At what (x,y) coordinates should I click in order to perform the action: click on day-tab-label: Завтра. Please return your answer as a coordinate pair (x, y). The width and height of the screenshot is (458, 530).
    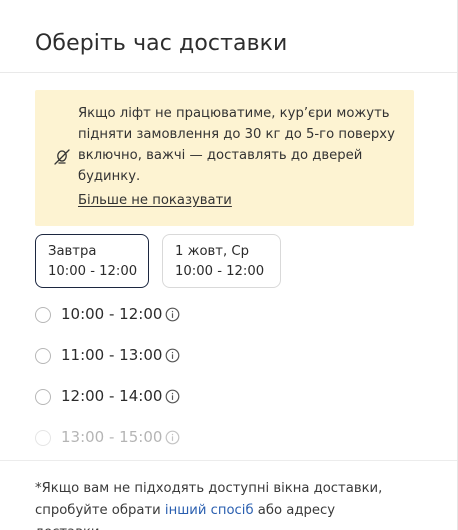
    Looking at the image, I should click on (72, 251).